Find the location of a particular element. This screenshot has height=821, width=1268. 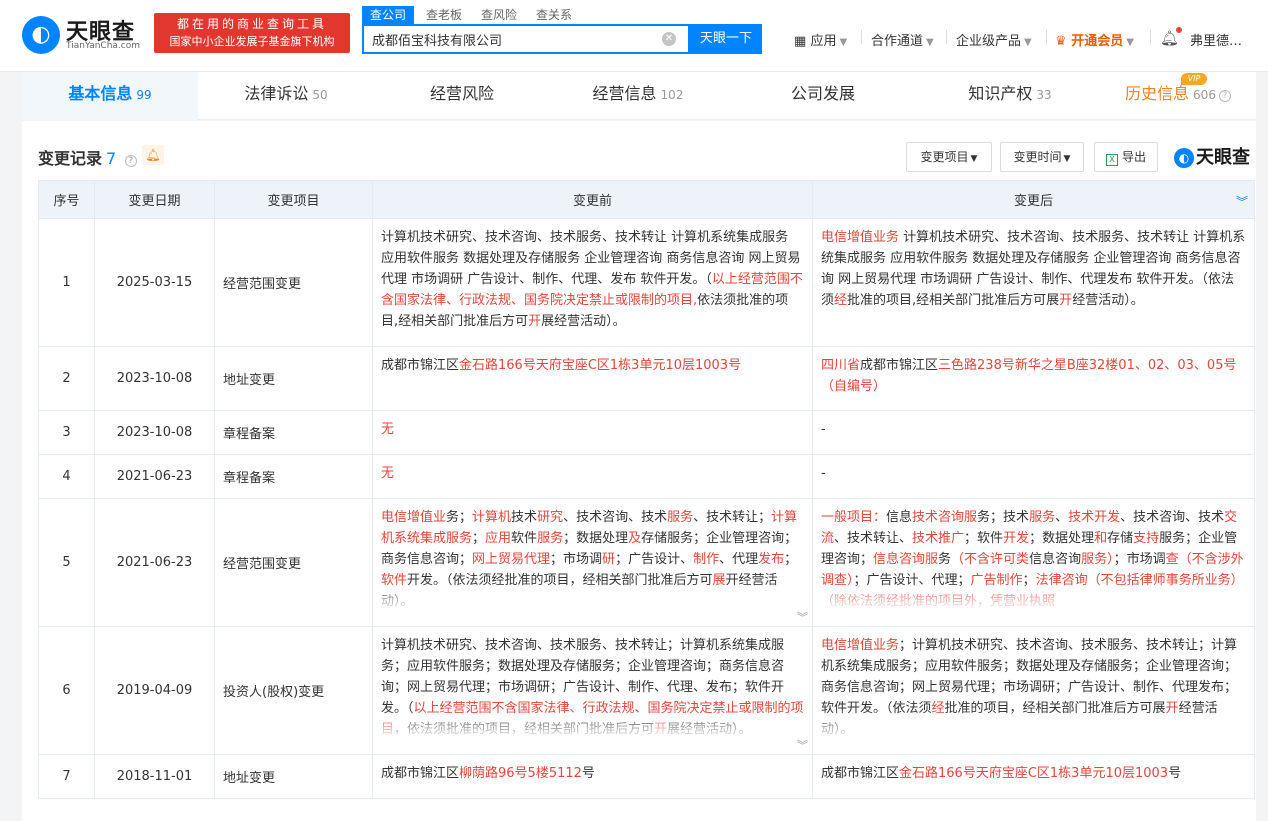

text-segment: 软件 is located at coordinates (524, 538).